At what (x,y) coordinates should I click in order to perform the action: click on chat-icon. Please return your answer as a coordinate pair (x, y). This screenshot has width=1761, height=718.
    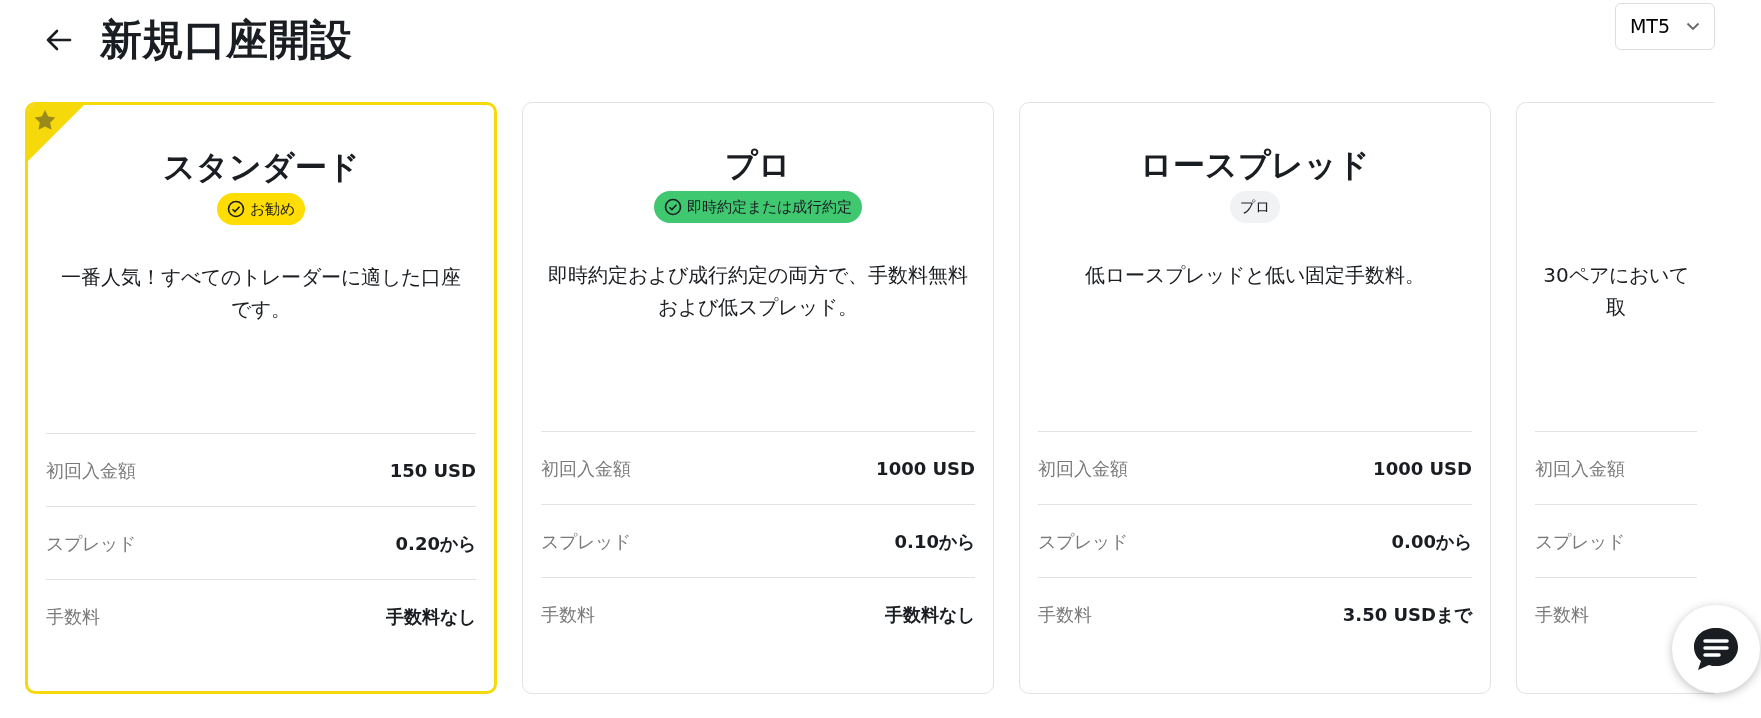
    Looking at the image, I should click on (1716, 649).